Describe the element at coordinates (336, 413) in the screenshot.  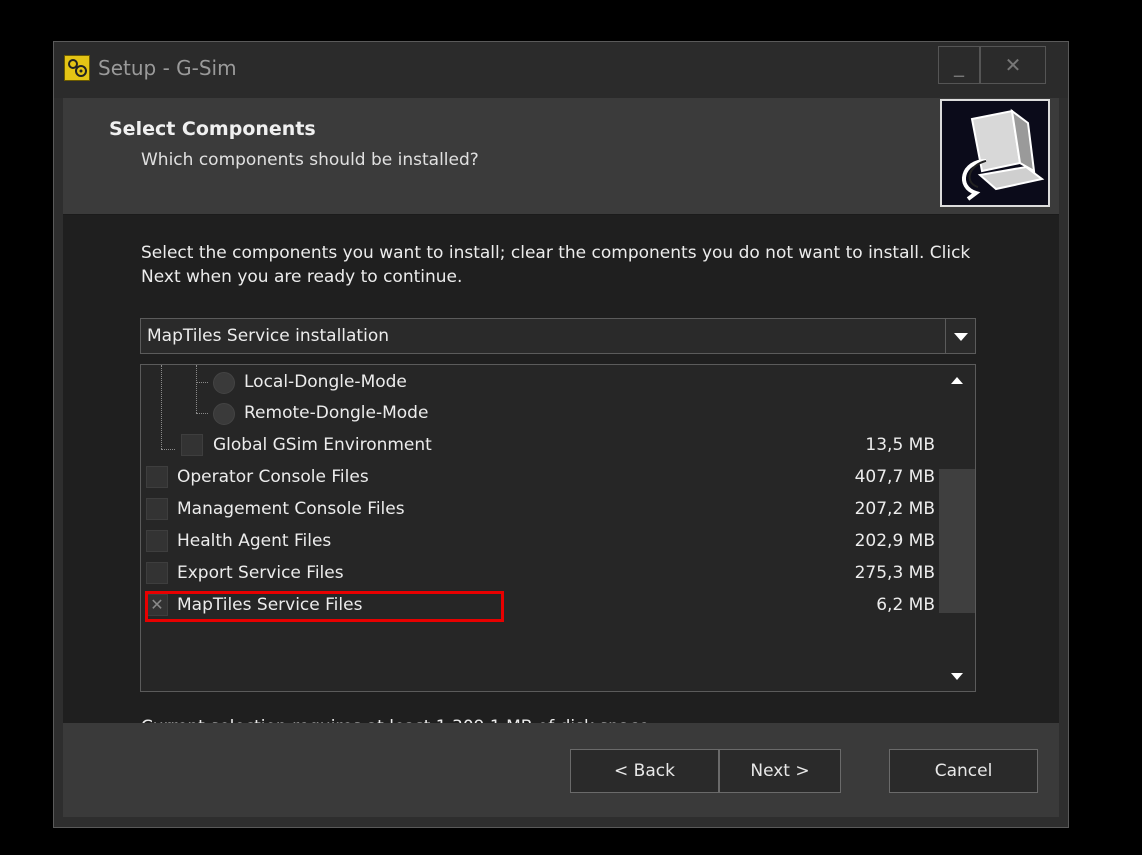
I see `component-label: Remote-Dongle-Mode` at that location.